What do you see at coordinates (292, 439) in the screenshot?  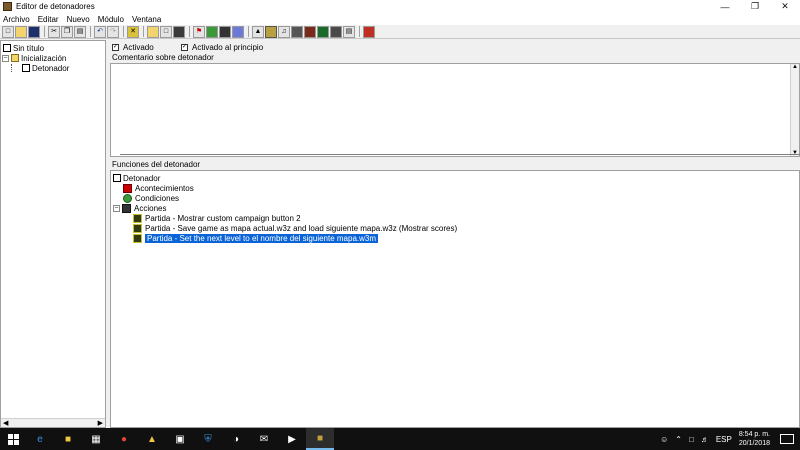 I see `app-icon-10: ▶` at bounding box center [292, 439].